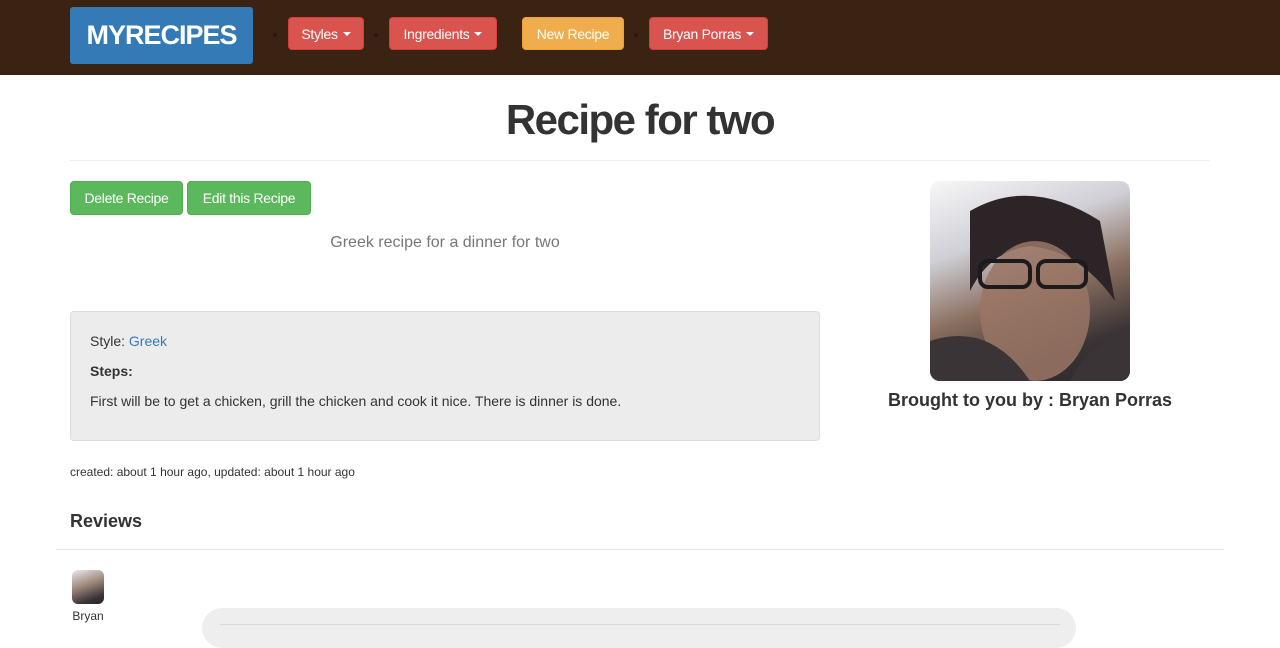 The height and width of the screenshot is (648, 1280). What do you see at coordinates (126, 198) in the screenshot?
I see `delete-recipe-button: Delete Recipe` at bounding box center [126, 198].